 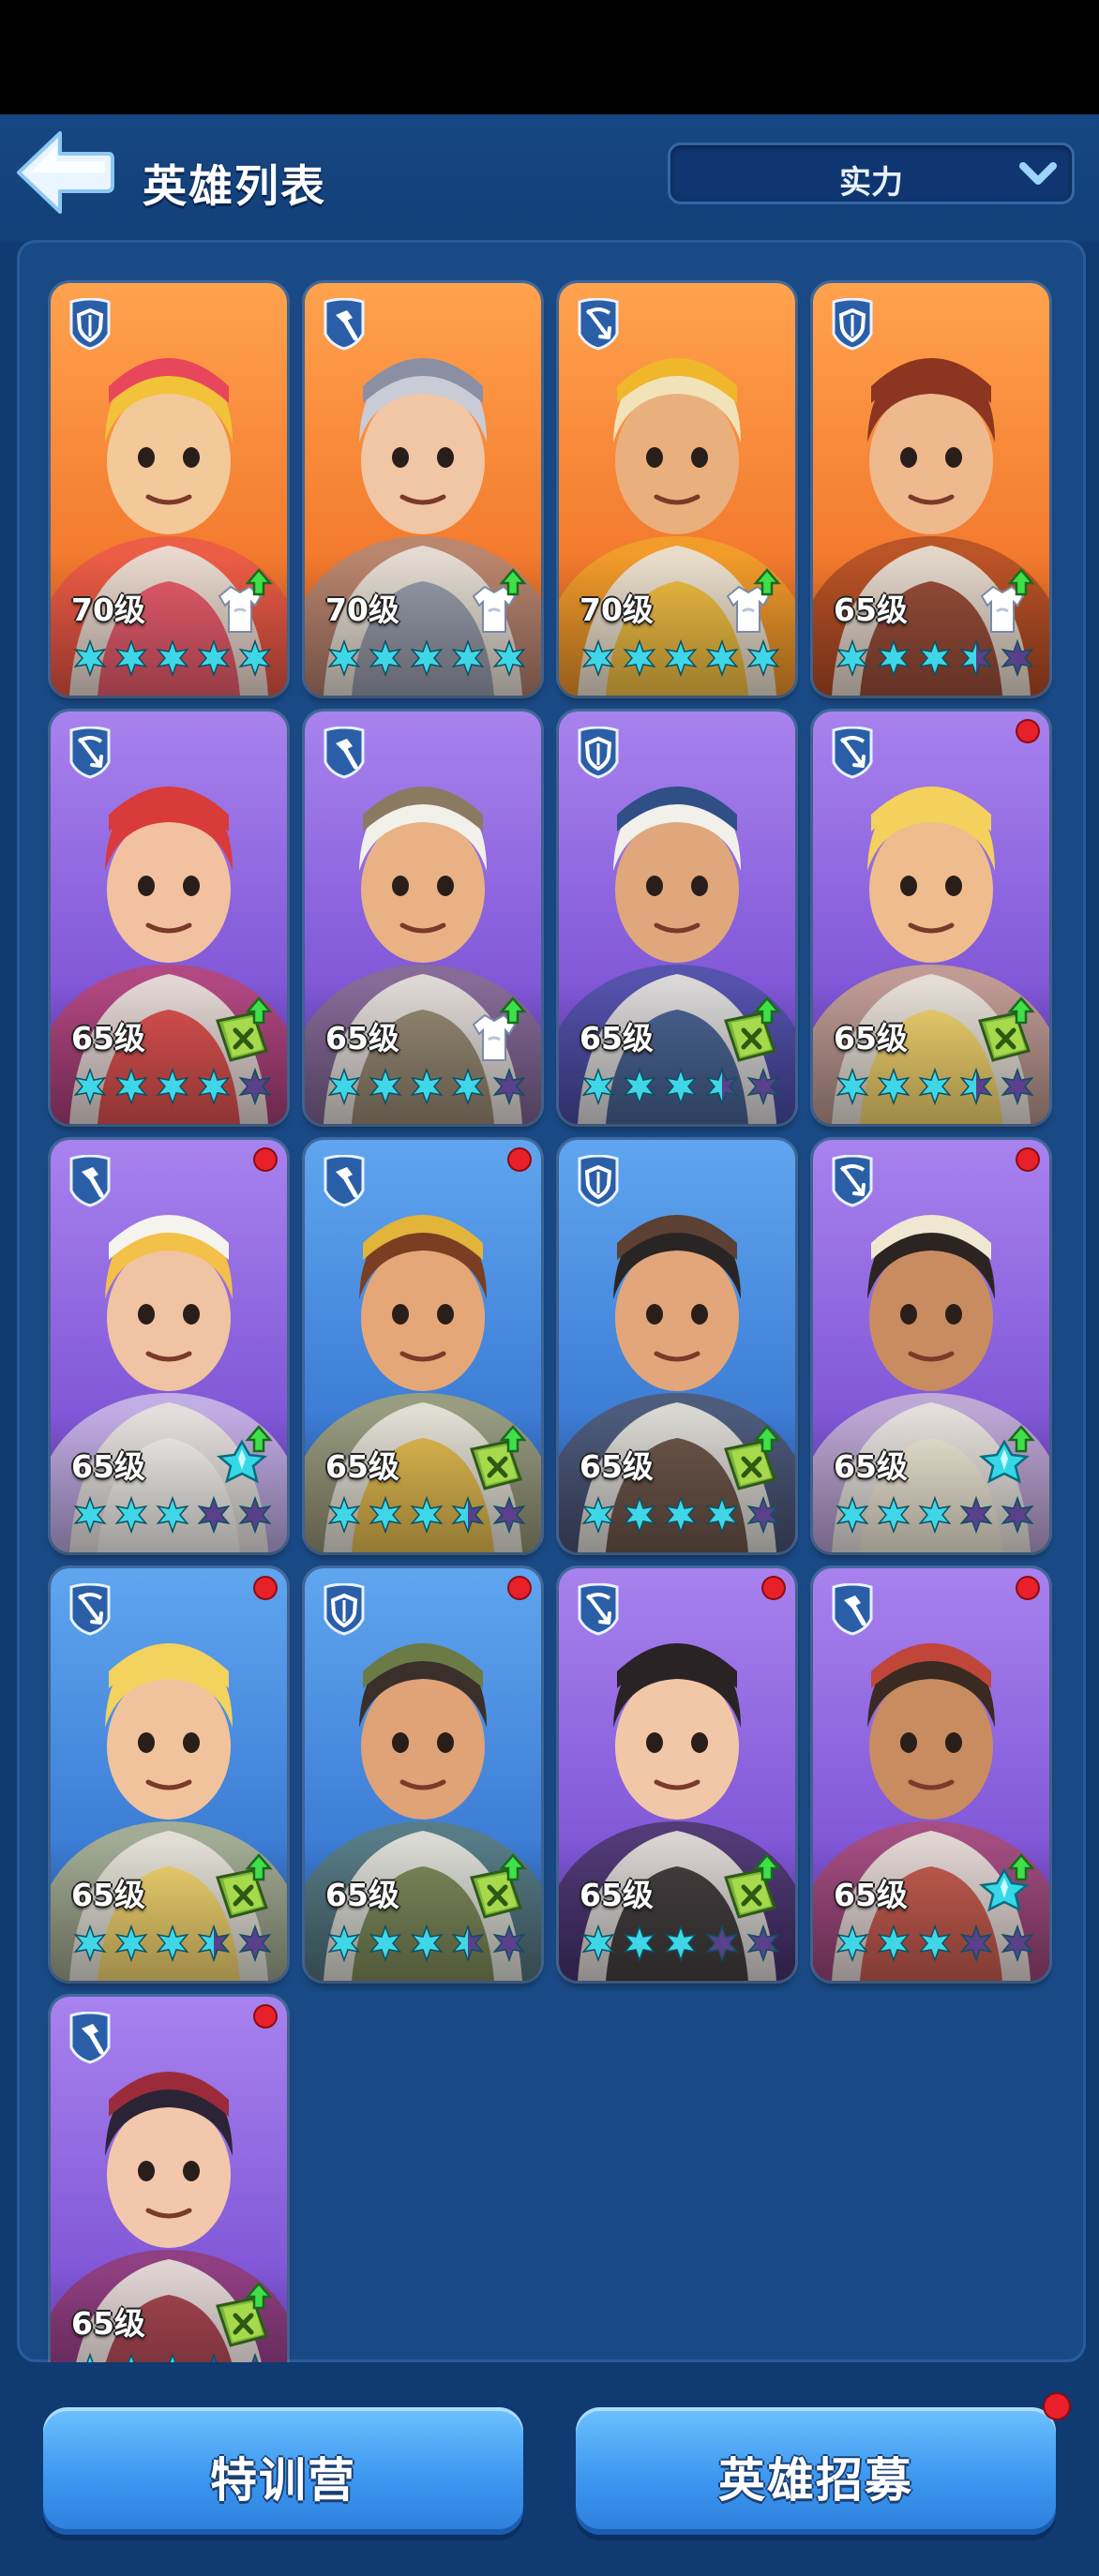 I want to click on hero-recruit-button: 英雄招募, so click(x=816, y=2471).